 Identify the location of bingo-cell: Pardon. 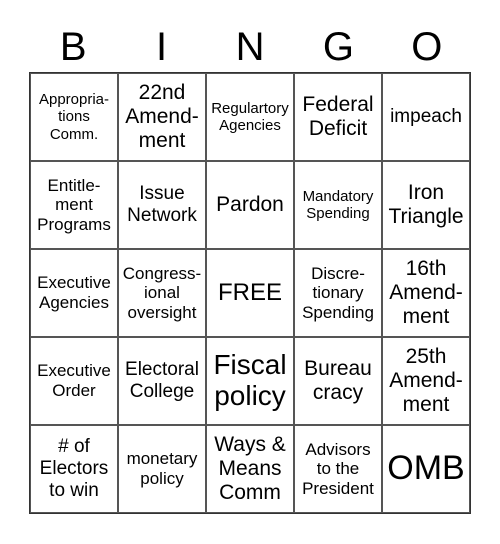
(250, 205).